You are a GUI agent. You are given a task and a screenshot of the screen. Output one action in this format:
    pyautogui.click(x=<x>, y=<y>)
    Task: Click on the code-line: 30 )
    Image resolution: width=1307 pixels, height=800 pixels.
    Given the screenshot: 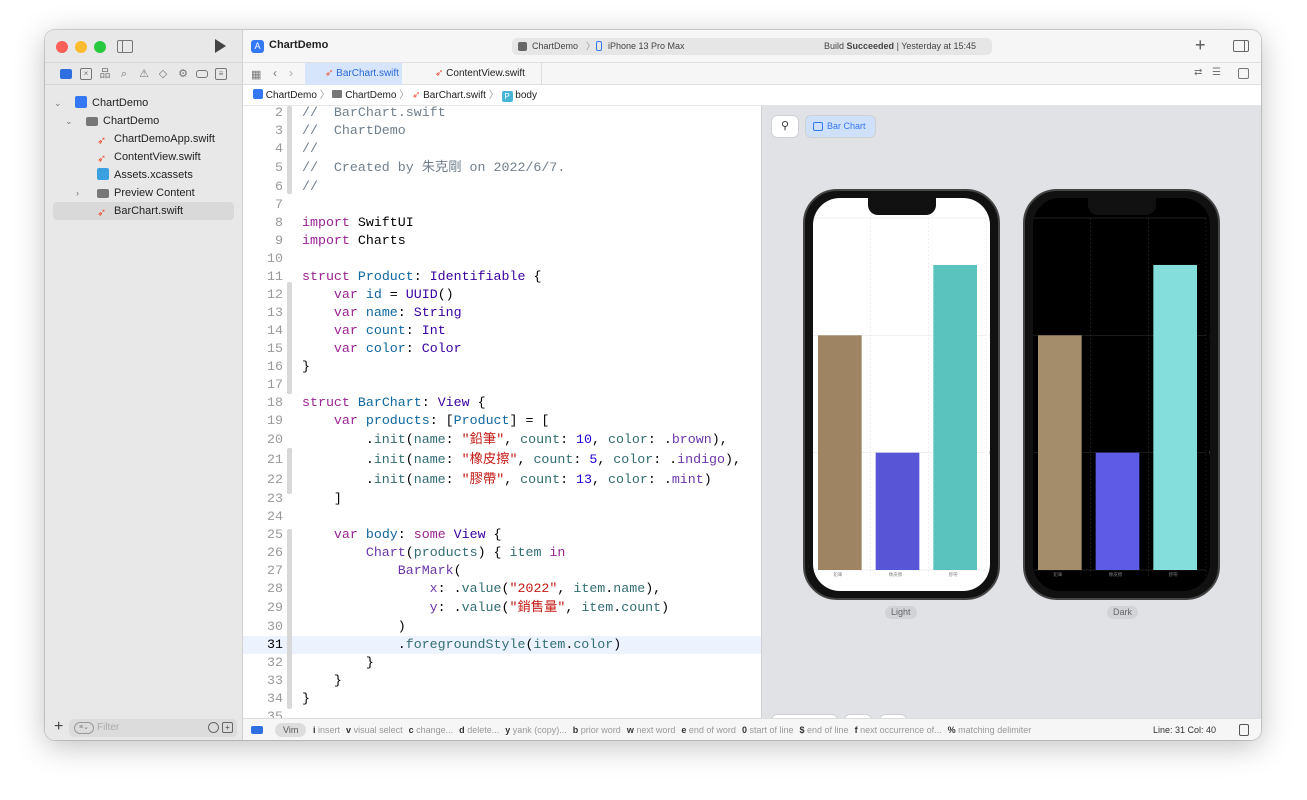 What is the action you would take?
    pyautogui.click(x=502, y=627)
    